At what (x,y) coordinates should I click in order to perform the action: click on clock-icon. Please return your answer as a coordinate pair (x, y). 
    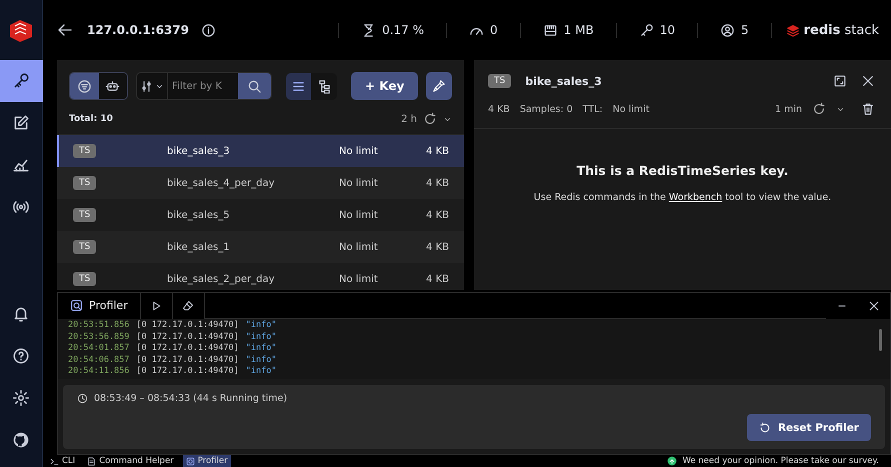
    Looking at the image, I should click on (82, 398).